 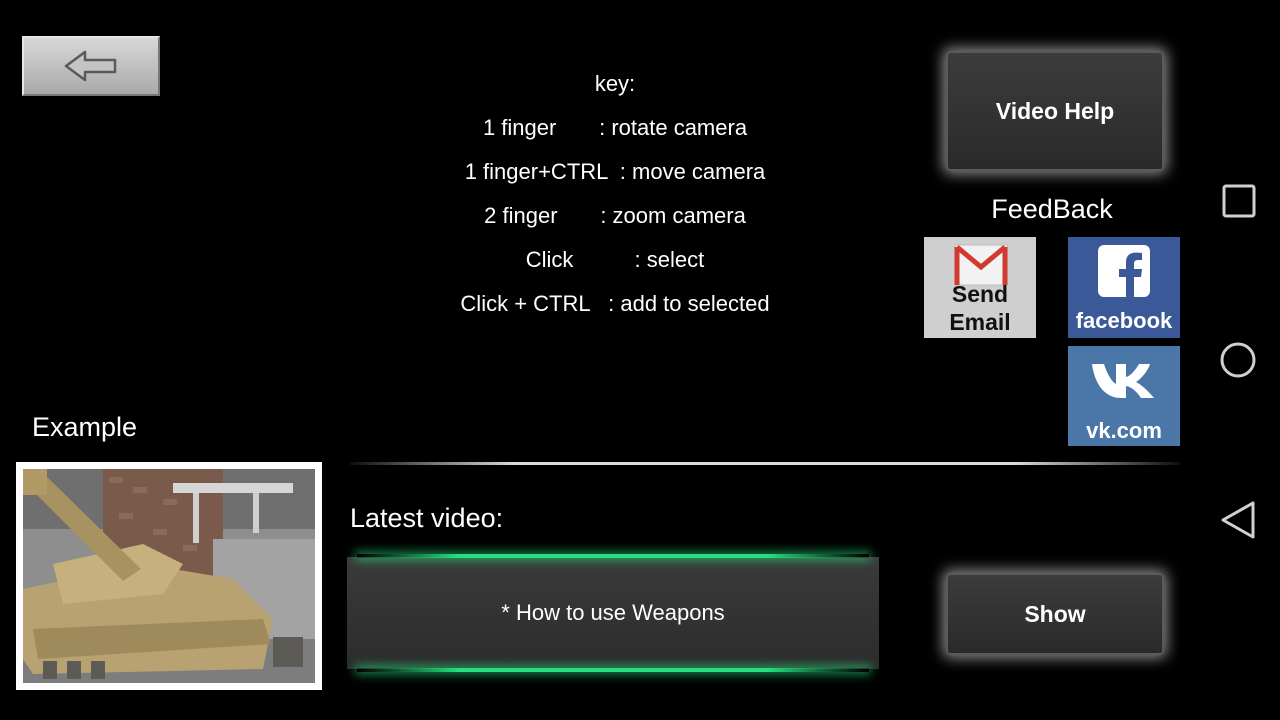 I want to click on key-help-line: Click : select, so click(x=615, y=259).